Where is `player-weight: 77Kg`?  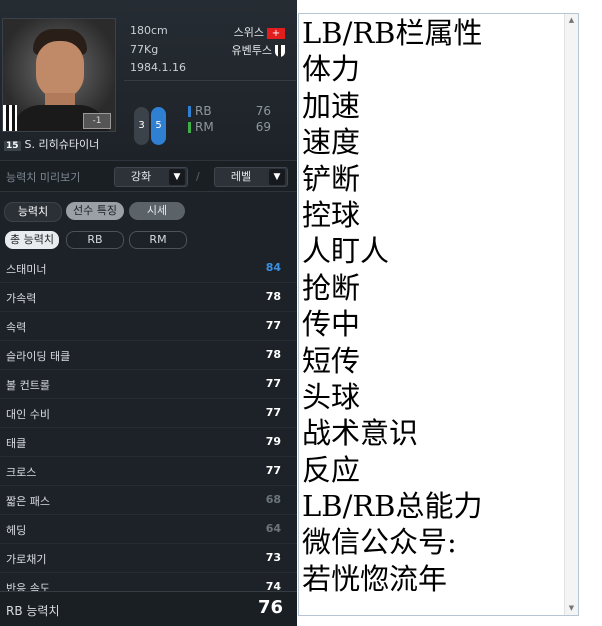 player-weight: 77Kg is located at coordinates (144, 49).